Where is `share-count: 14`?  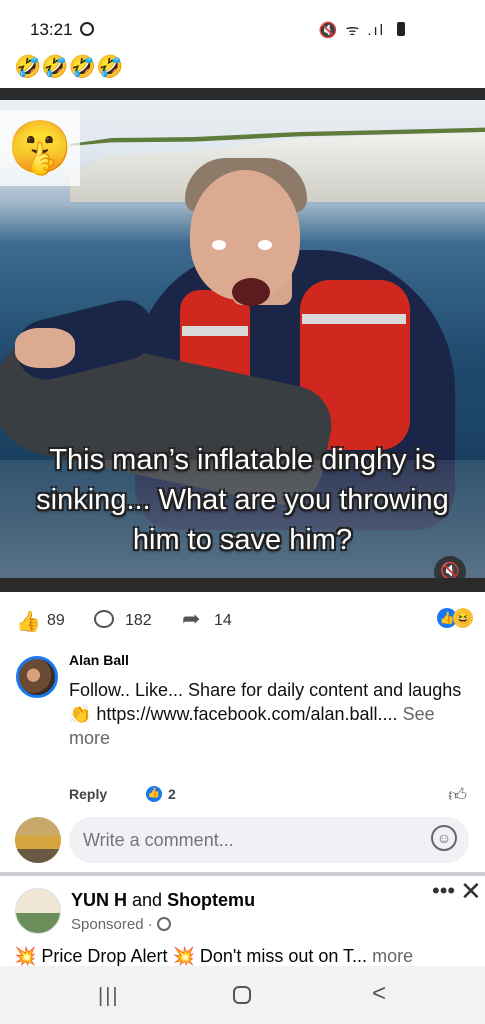 share-count: 14 is located at coordinates (223, 621).